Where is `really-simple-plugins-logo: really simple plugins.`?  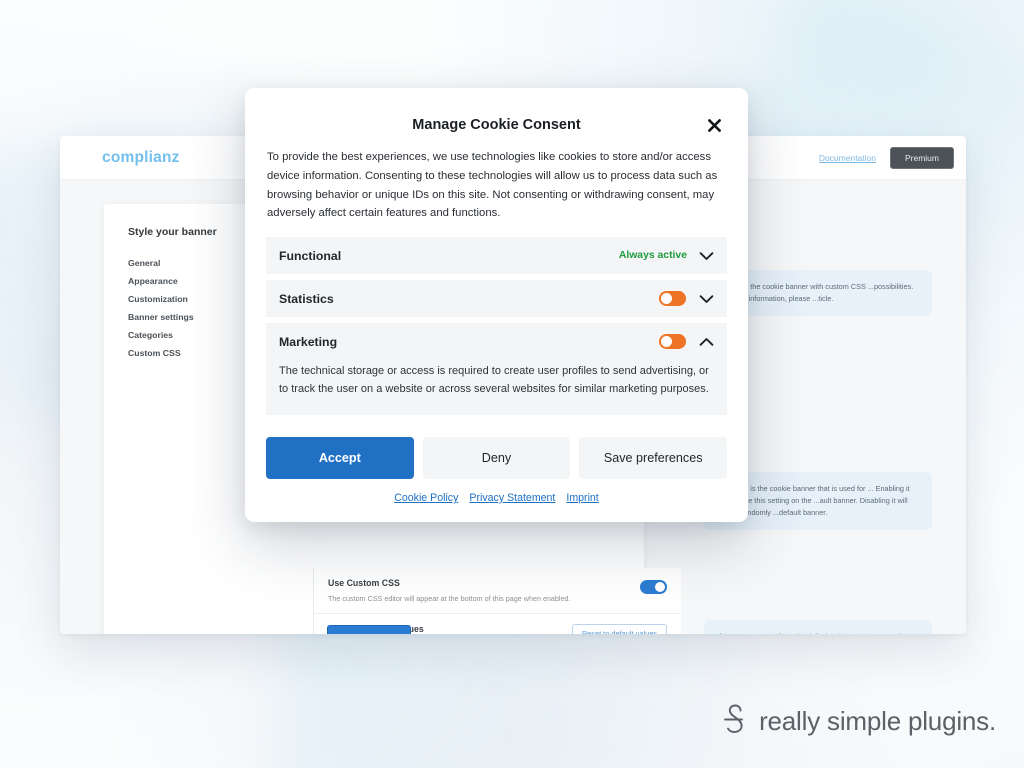
really-simple-plugins-logo: really simple plugins. is located at coordinates (859, 721).